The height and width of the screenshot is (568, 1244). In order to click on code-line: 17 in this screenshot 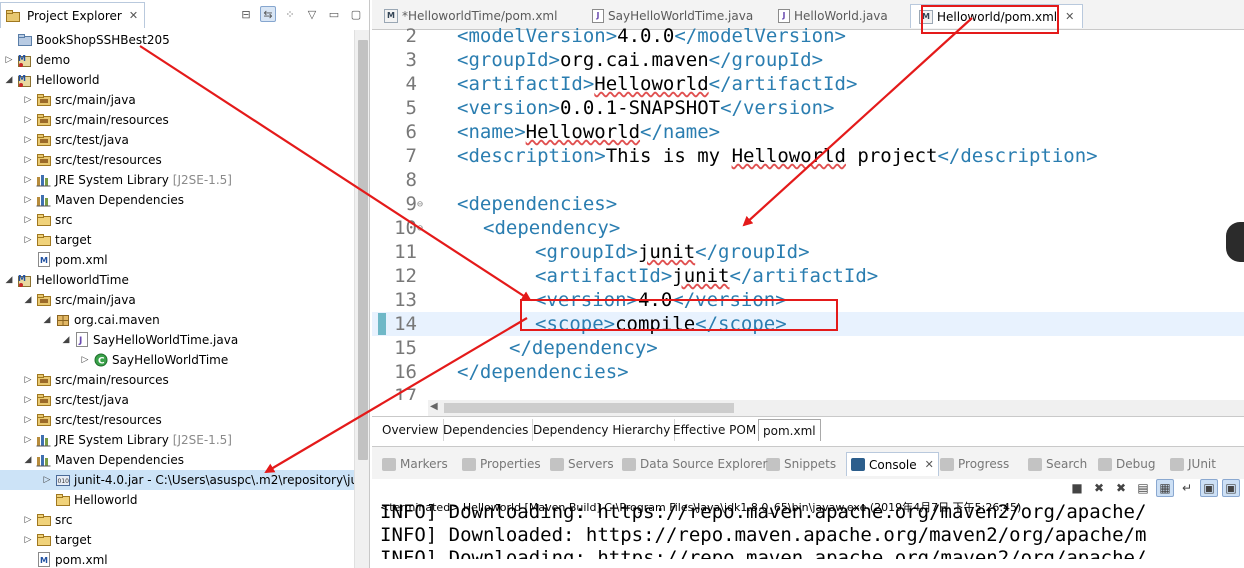, I will do `click(808, 392)`.